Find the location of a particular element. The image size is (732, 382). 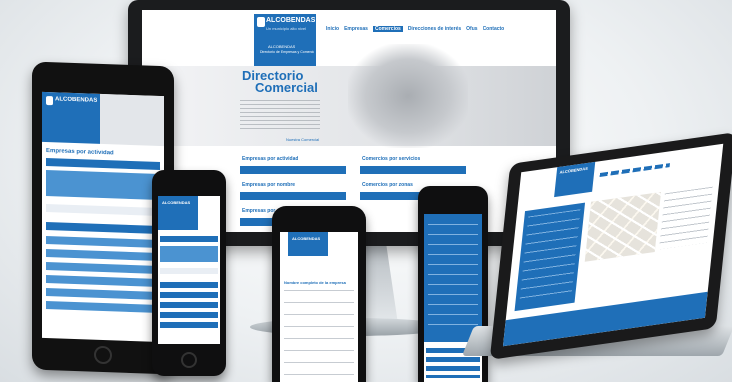

brand-unit-sub: Directorio de Empresas y Comercios is located at coordinates (287, 52).